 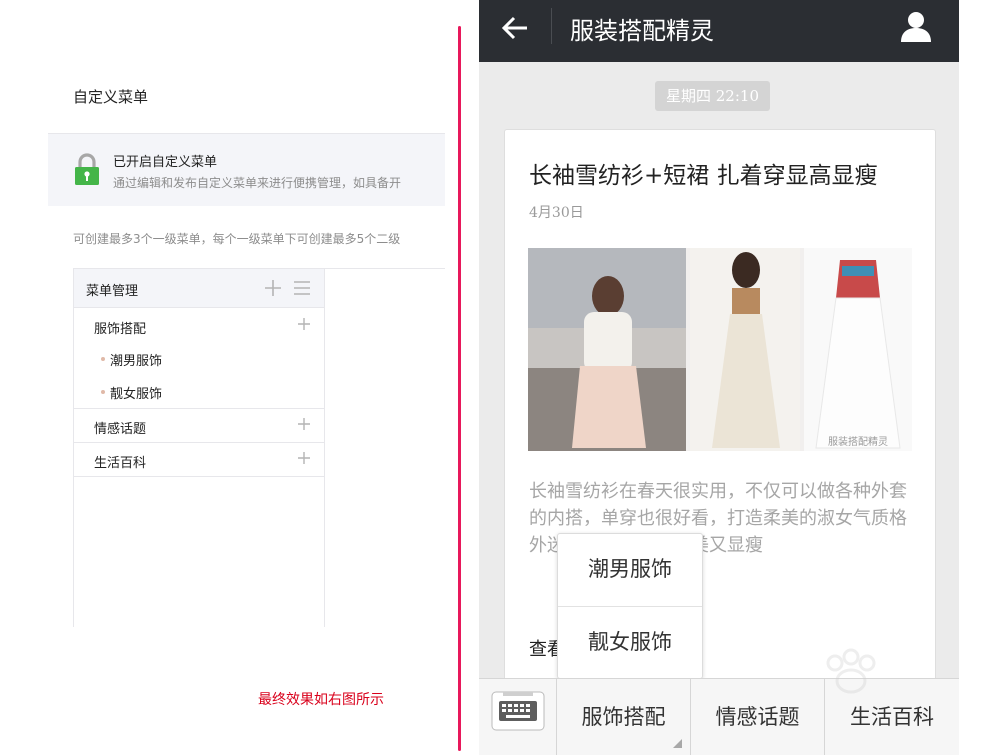 I want to click on submenu-item-label: 潮男服饰, so click(x=136, y=361).